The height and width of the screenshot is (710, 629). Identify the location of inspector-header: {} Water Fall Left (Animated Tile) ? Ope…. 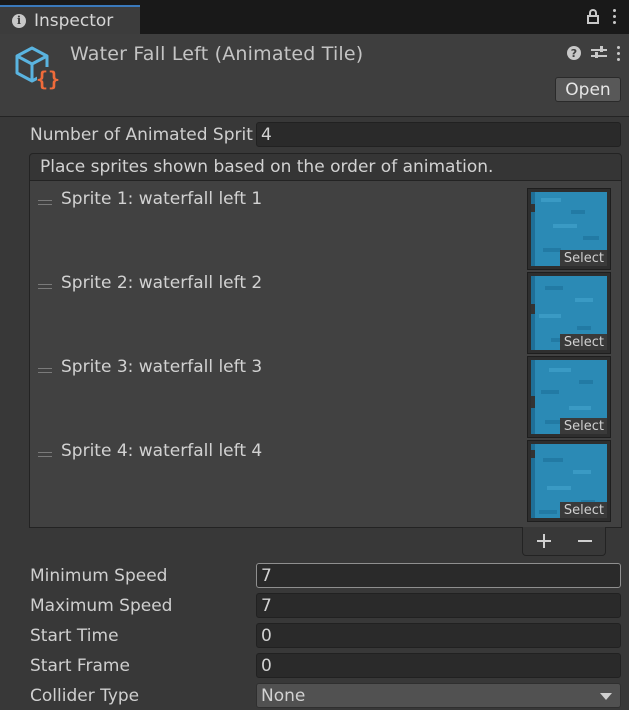
(314, 75).